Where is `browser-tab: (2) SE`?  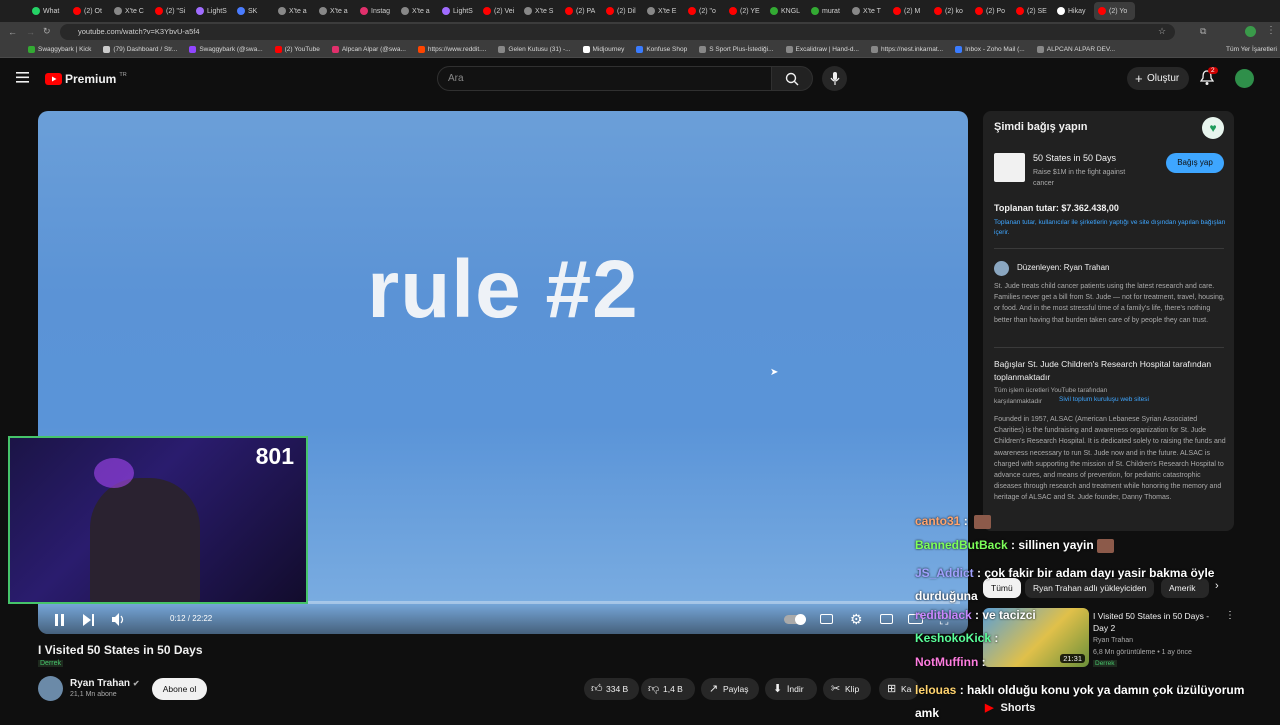
browser-tab: (2) SE is located at coordinates (1032, 11).